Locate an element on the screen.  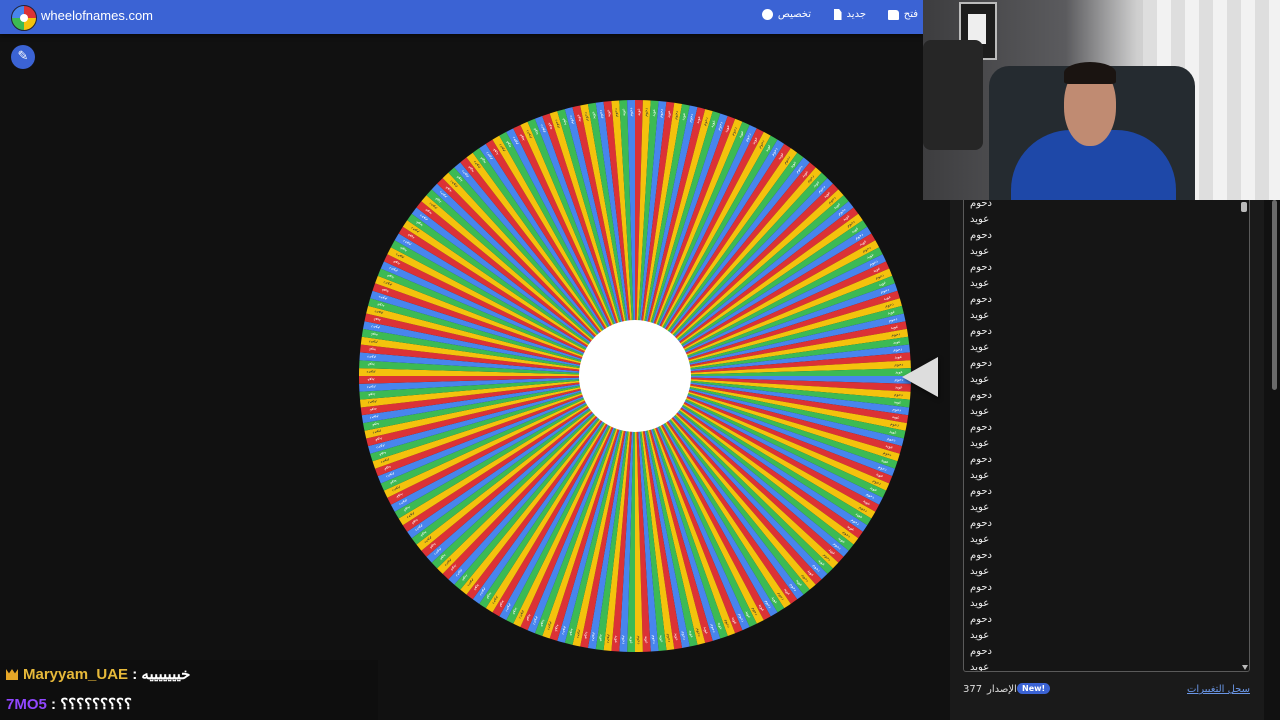
webcam-overlay is located at coordinates (1101, 100).